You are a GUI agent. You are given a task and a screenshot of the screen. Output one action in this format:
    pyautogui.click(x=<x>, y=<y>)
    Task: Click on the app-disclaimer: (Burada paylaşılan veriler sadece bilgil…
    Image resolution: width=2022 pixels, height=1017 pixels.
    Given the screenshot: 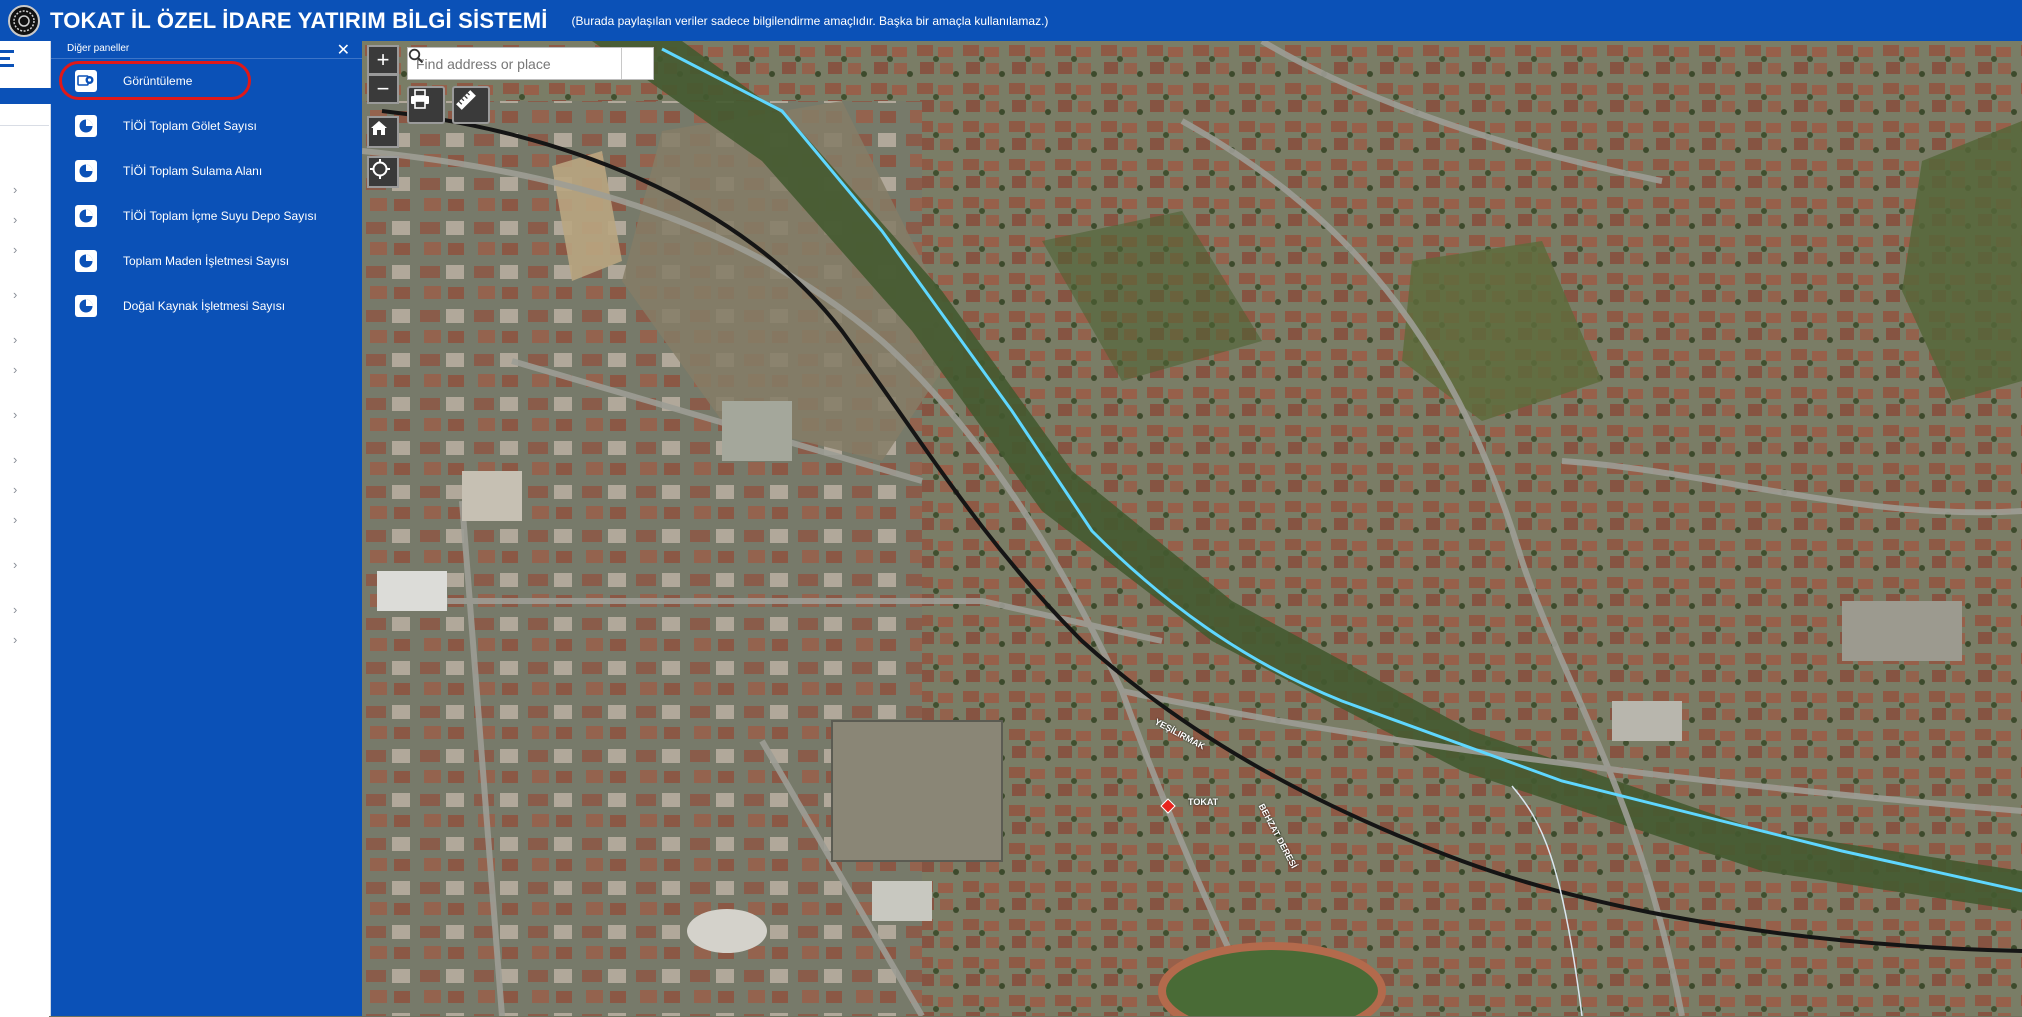 What is the action you would take?
    pyautogui.click(x=810, y=20)
    